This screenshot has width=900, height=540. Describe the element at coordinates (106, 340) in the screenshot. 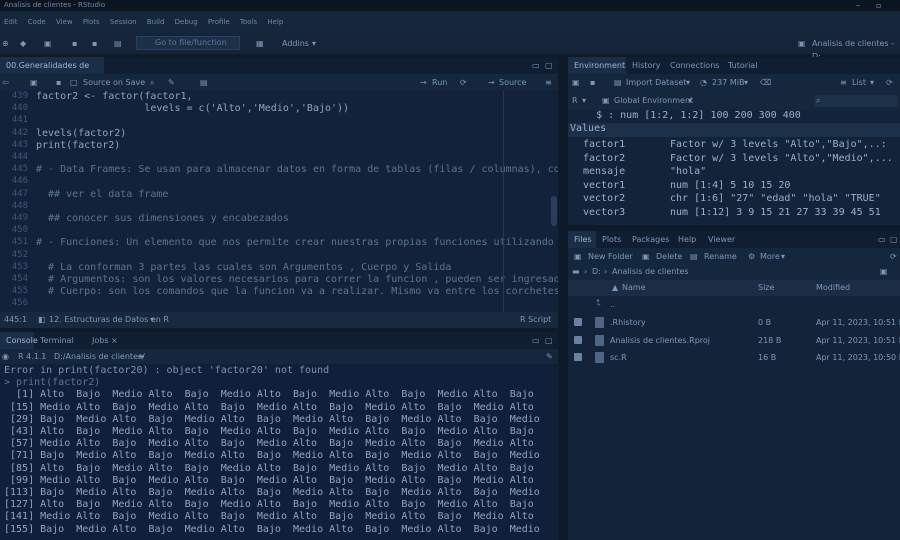

I see `tab-jobs: Jobs ×` at that location.